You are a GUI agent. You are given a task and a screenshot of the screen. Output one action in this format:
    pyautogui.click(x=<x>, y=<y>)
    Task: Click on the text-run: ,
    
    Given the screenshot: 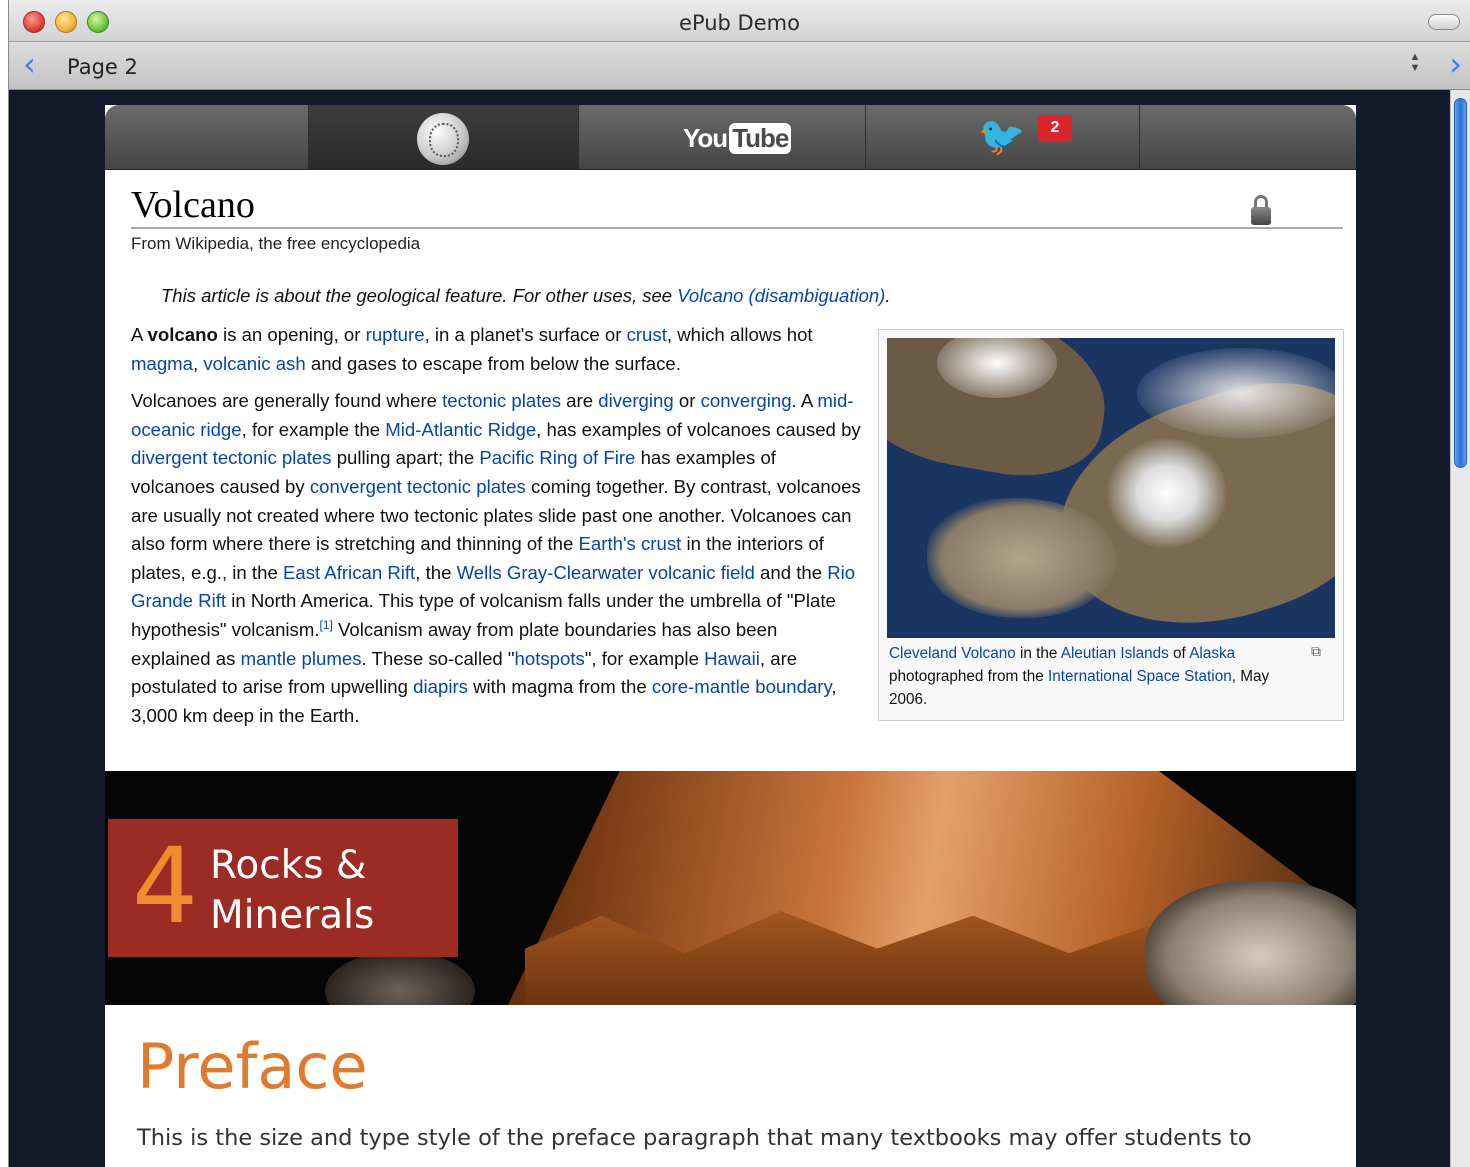 What is the action you would take?
    pyautogui.click(x=198, y=363)
    